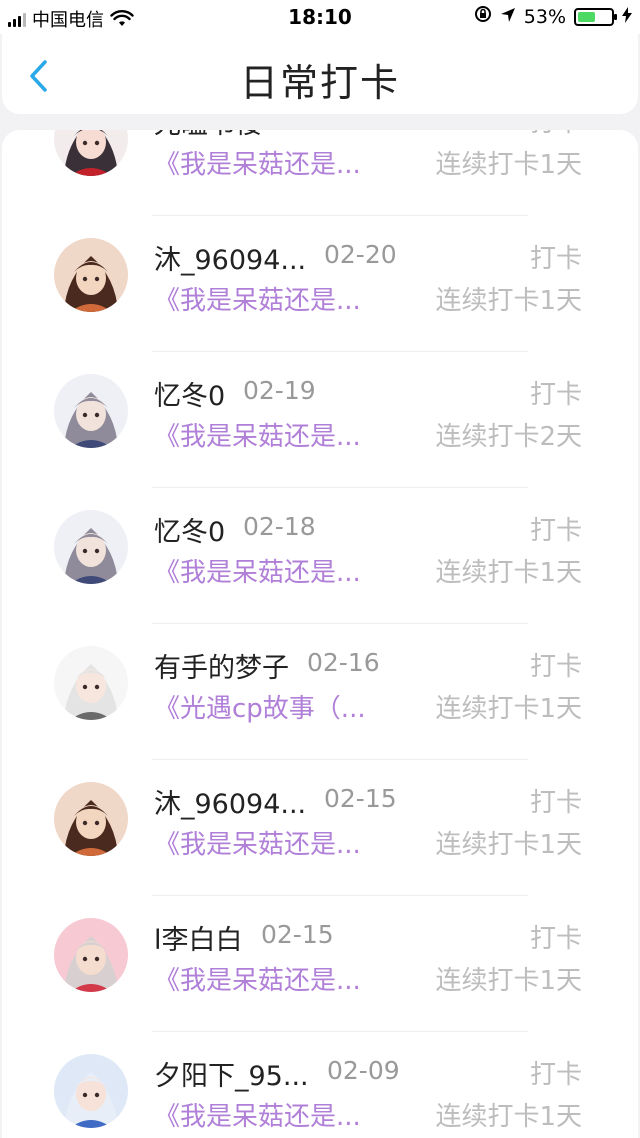 The width and height of the screenshot is (640, 1138). I want to click on checkin-date: 02-19, so click(279, 390).